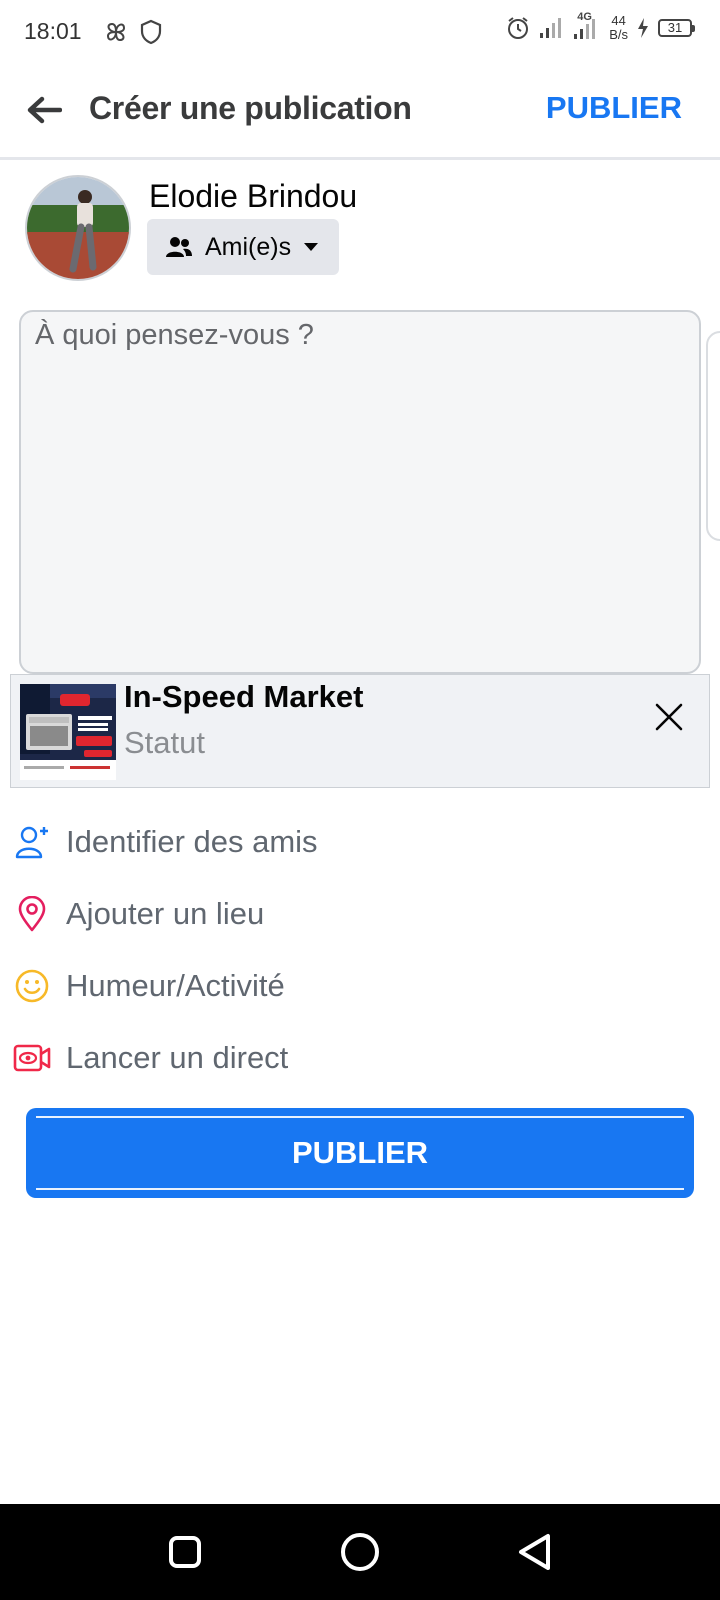 Image resolution: width=720 pixels, height=1600 pixels. Describe the element at coordinates (32, 1058) in the screenshot. I see `live-video-icon` at that location.